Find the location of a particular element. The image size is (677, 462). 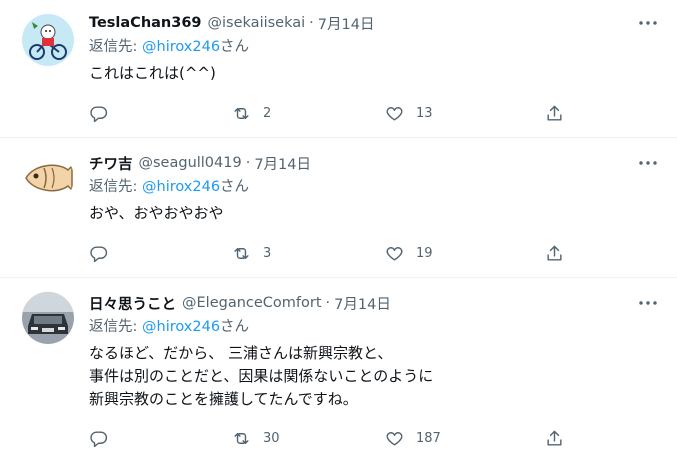

display-name: TeslaChan369 is located at coordinates (145, 23).